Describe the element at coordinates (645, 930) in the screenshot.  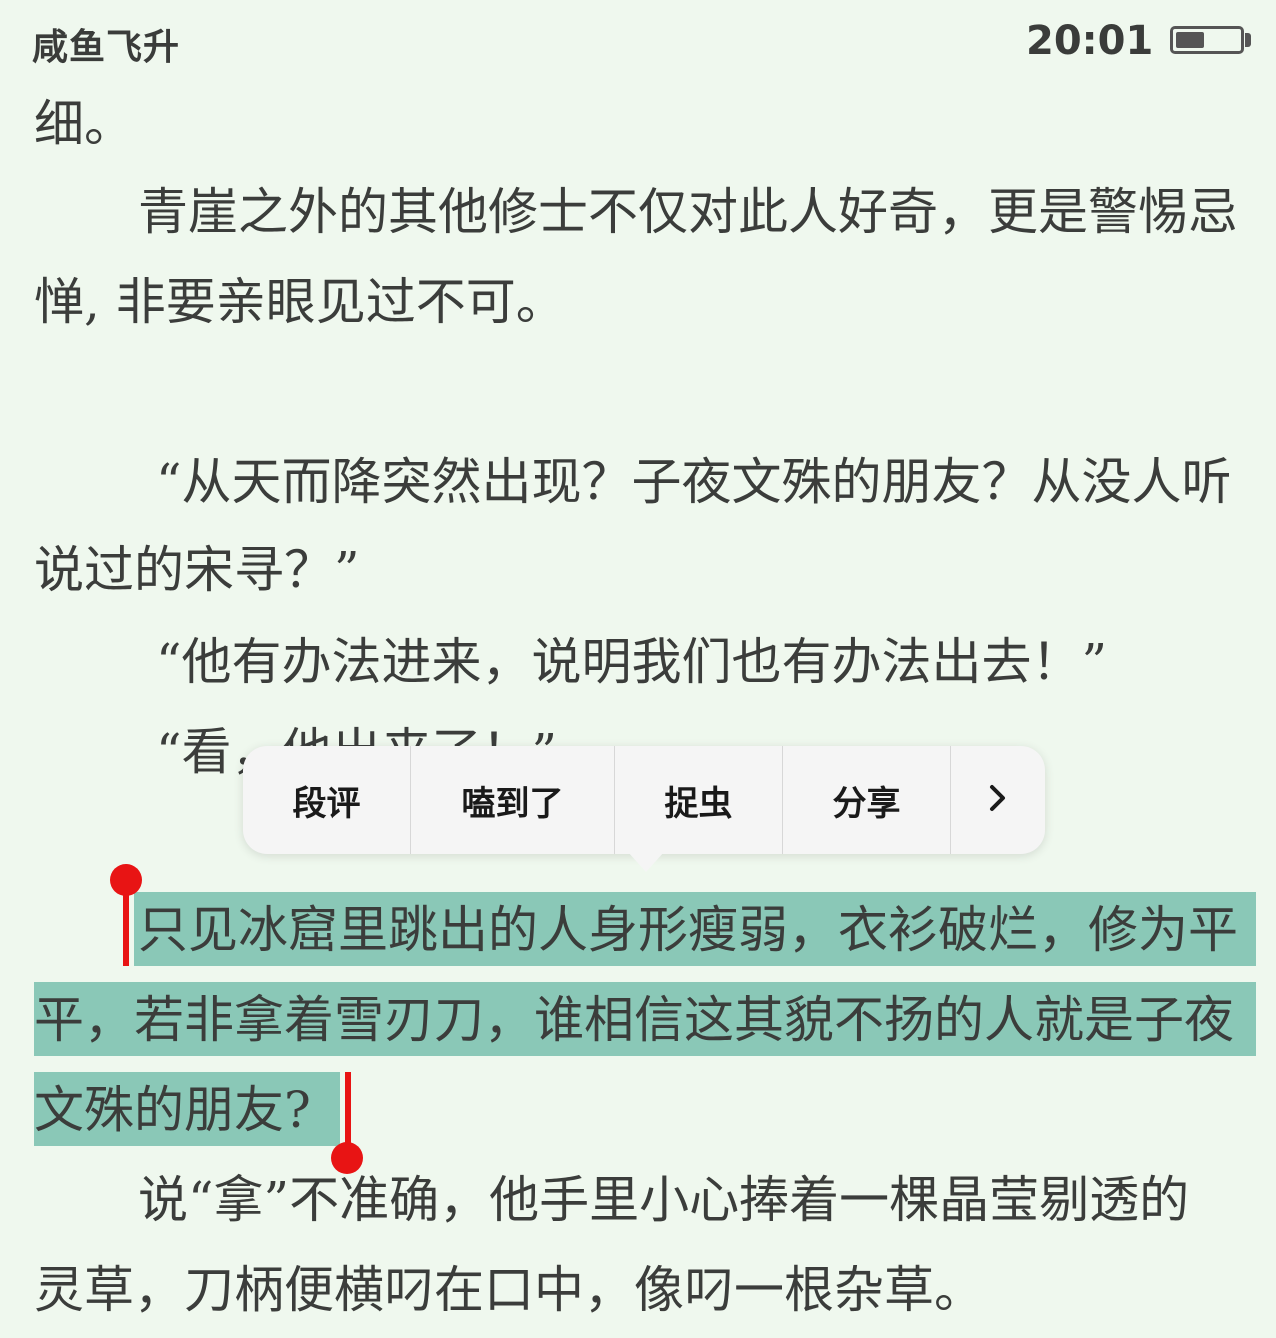
I see `text-line-selected: 只见冰窟里跳出的人身形瘦弱，衣衫破烂，修为平` at that location.